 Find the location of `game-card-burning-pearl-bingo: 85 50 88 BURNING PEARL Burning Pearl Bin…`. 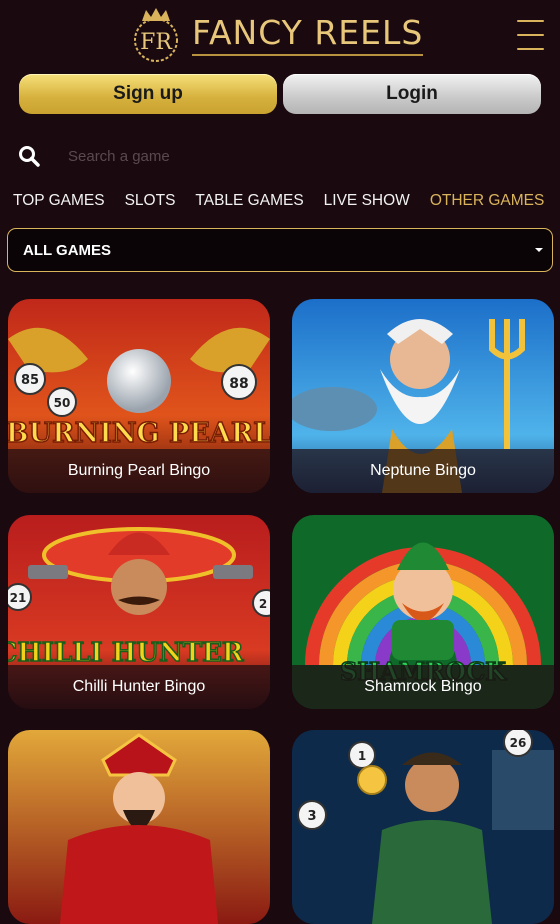

game-card-burning-pearl-bingo: 85 50 88 BURNING PEARL Burning Pearl Bin… is located at coordinates (139, 396).